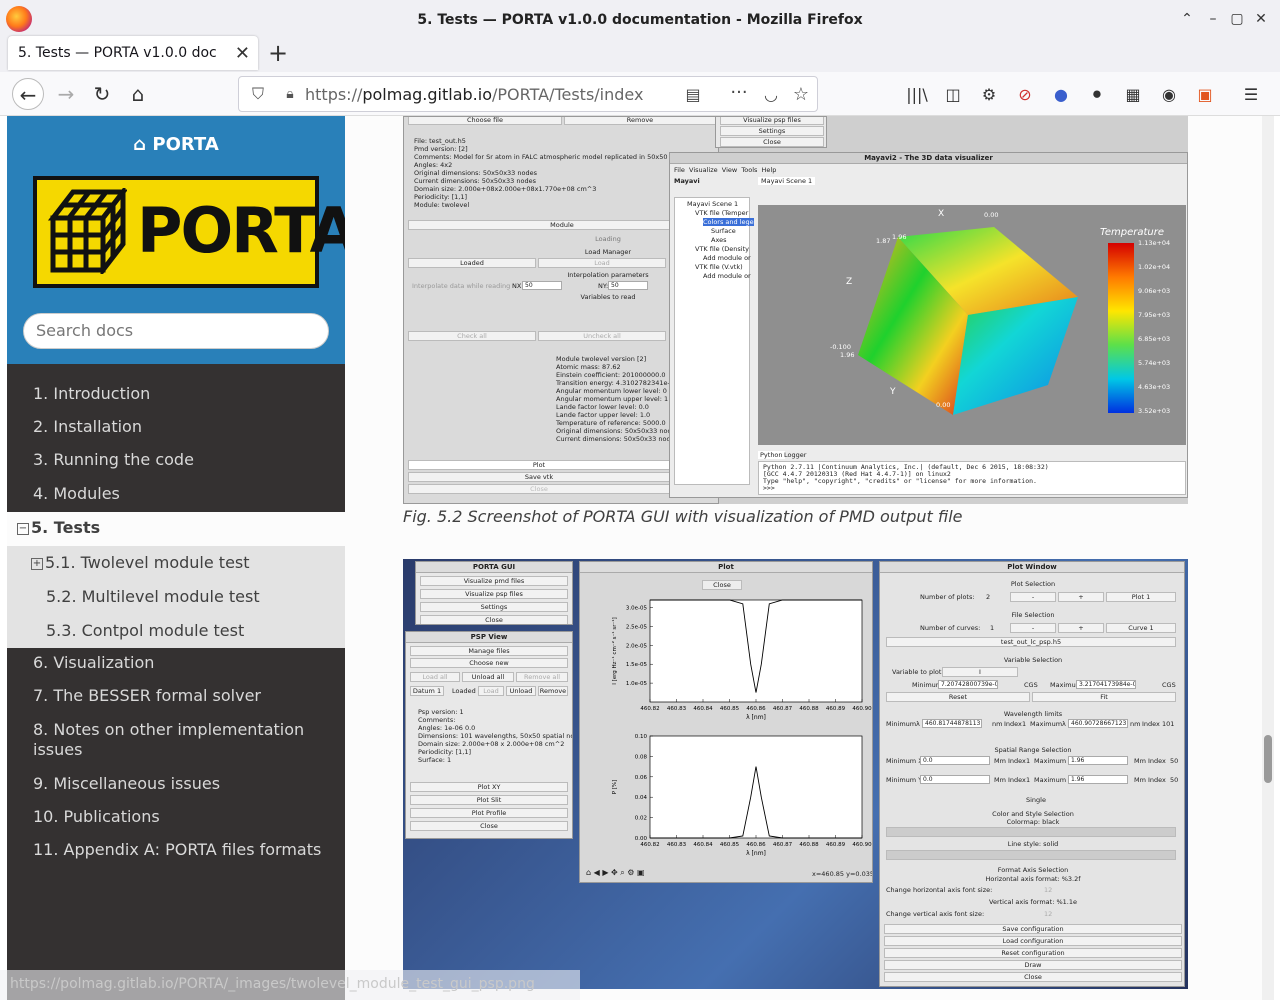  What do you see at coordinates (494, 607) in the screenshot?
I see `settings-button-2: Settings` at bounding box center [494, 607].